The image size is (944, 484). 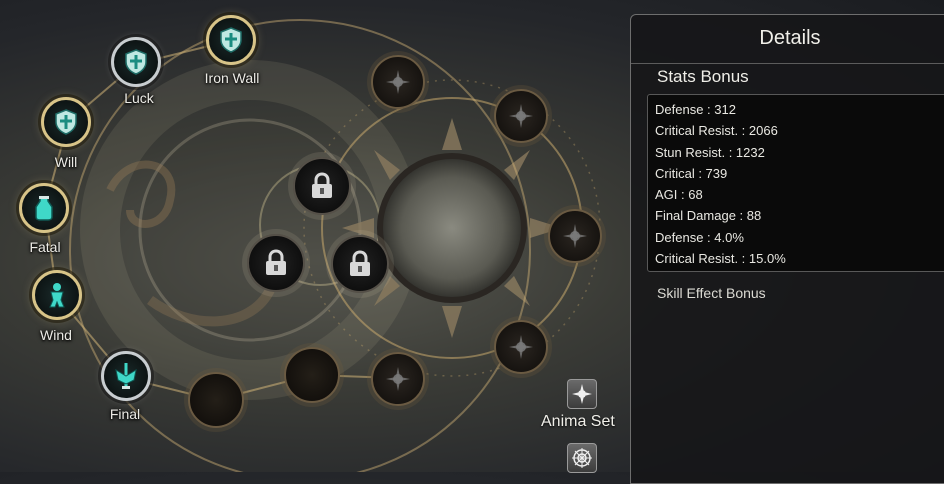 What do you see at coordinates (139, 98) in the screenshot?
I see `skill-label-luck: Luck` at bounding box center [139, 98].